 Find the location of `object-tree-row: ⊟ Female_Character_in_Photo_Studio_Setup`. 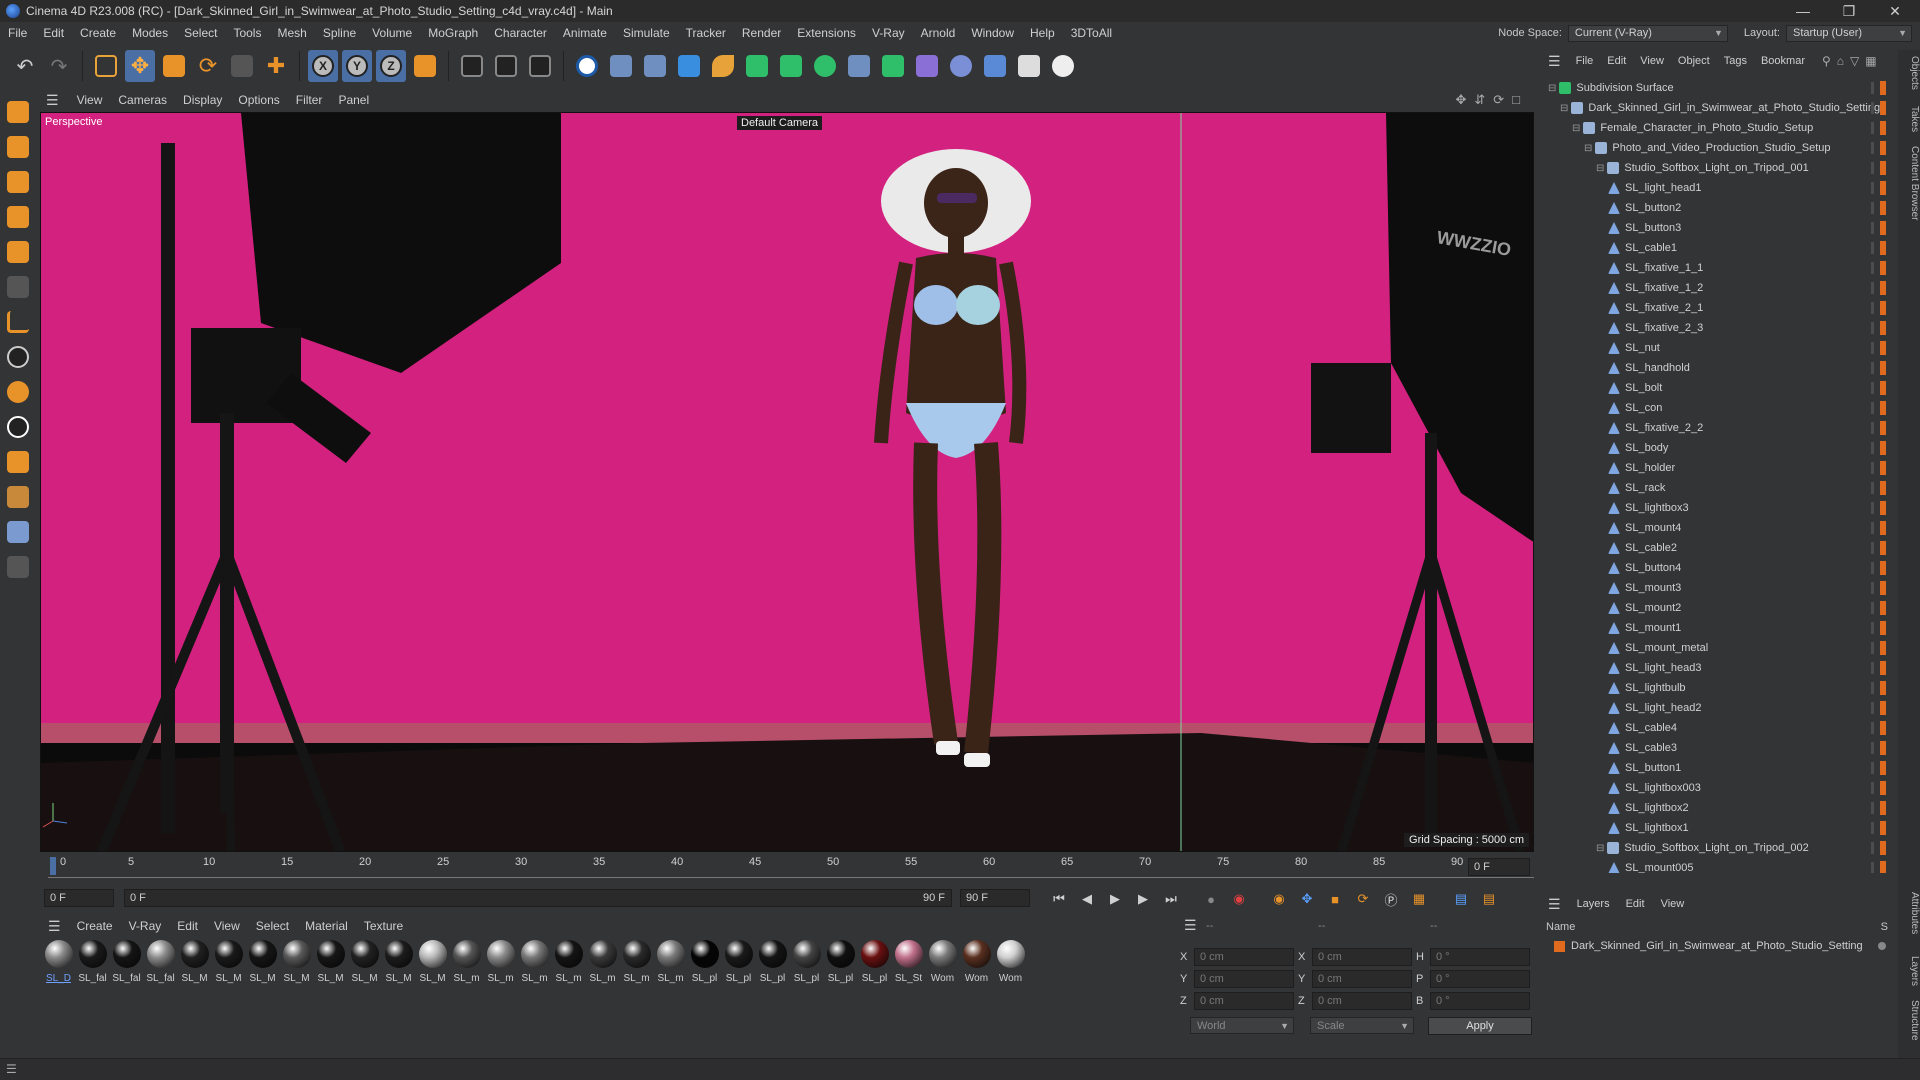

object-tree-row: ⊟ Female_Character_in_Photo_Studio_Setup is located at coordinates (1719, 128).